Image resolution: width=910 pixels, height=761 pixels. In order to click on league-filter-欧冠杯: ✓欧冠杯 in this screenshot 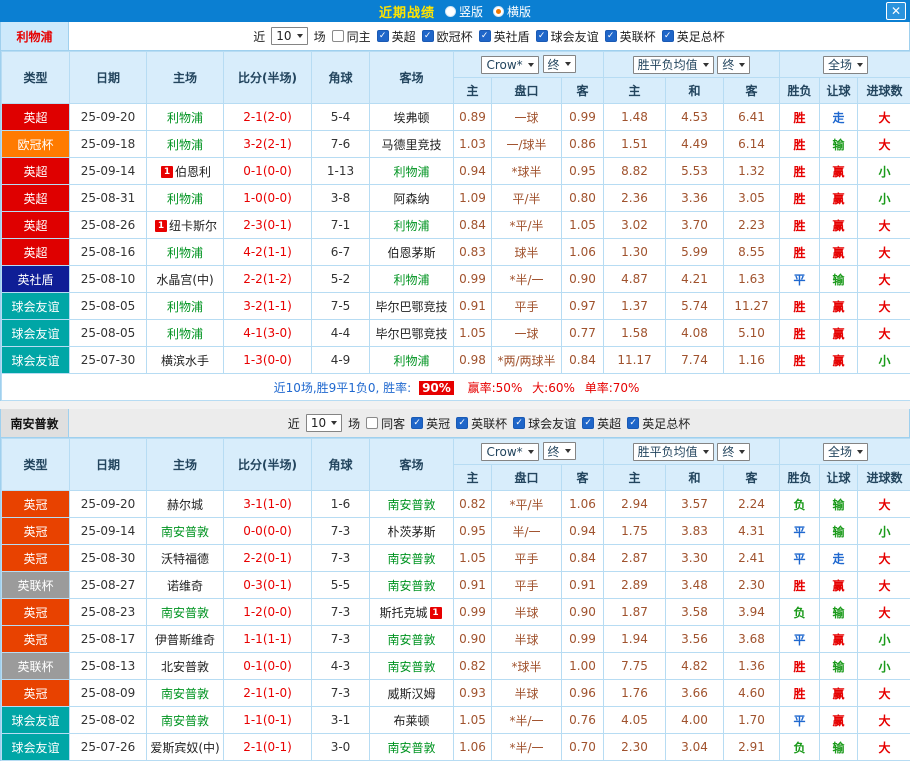, I will do `click(447, 36)`.